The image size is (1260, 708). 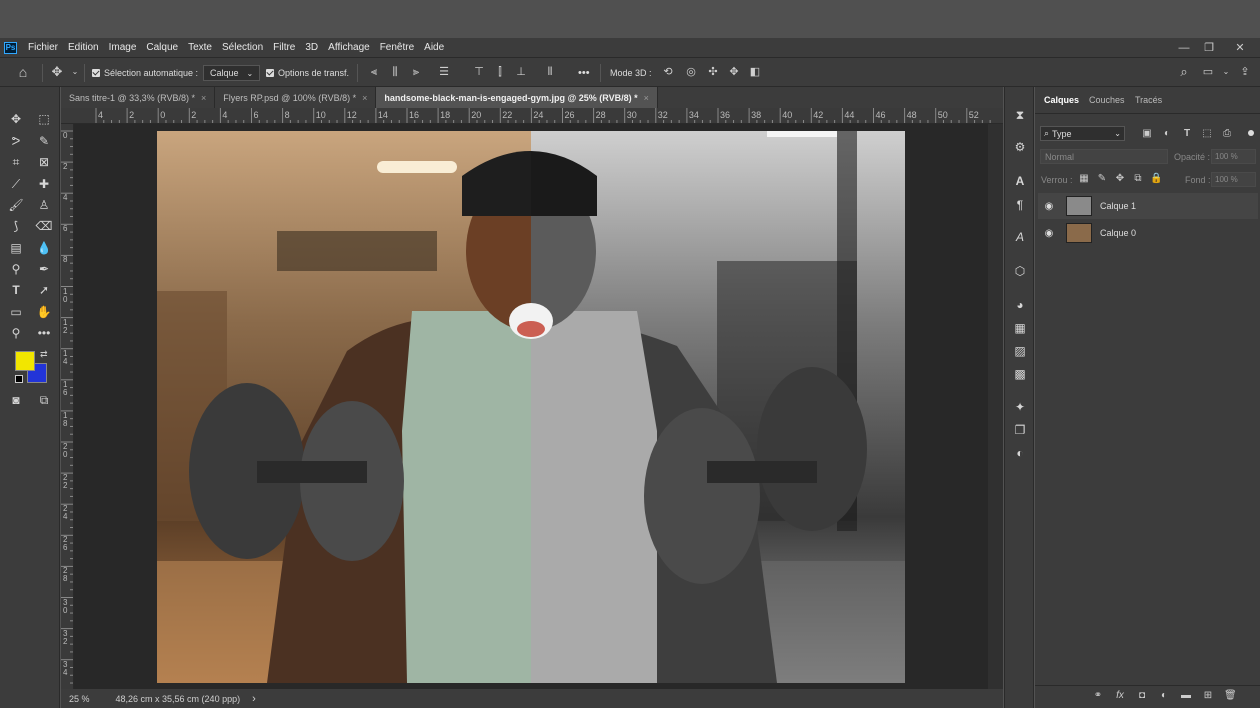 What do you see at coordinates (995, 406) in the screenshot?
I see `vertical-scrollbar` at bounding box center [995, 406].